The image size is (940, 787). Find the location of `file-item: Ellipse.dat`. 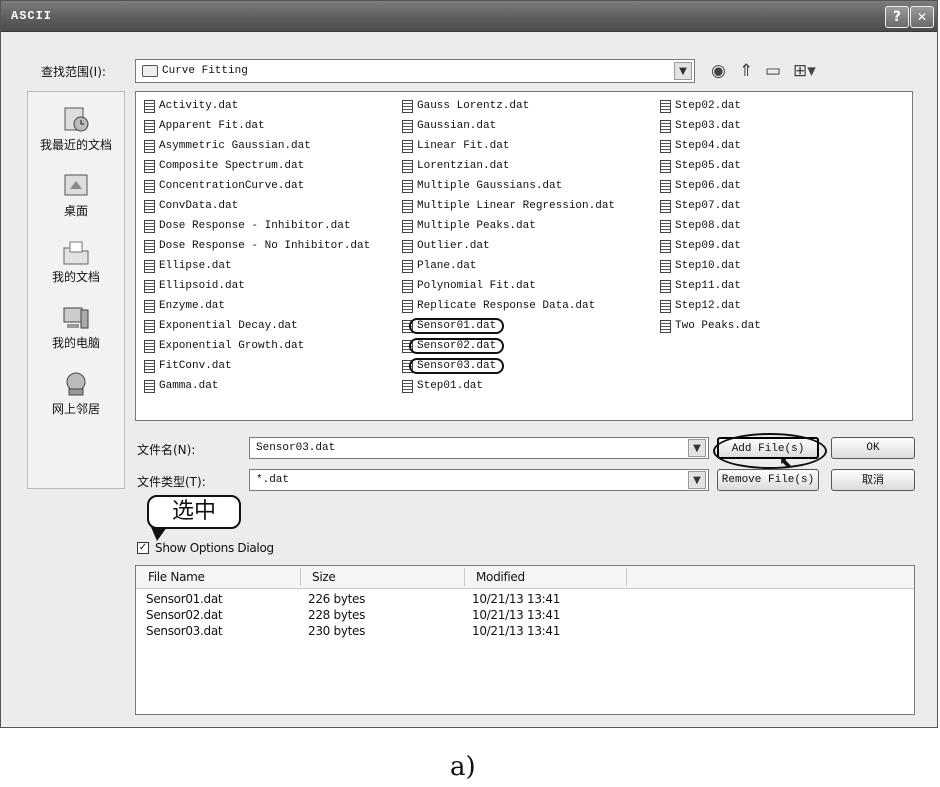

file-item: Ellipse.dat is located at coordinates (257, 266).